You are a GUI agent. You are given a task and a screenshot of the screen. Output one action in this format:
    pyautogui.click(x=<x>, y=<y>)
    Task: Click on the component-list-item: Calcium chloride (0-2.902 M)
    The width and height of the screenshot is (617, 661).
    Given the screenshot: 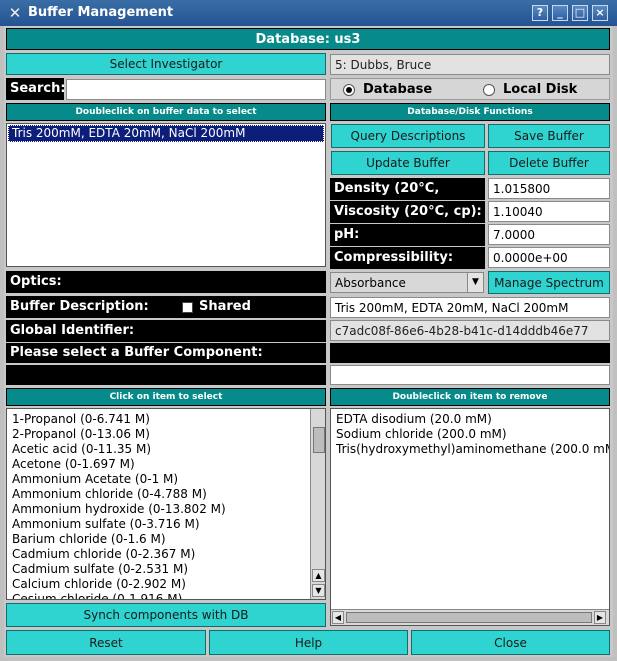 What is the action you would take?
    pyautogui.click(x=159, y=584)
    